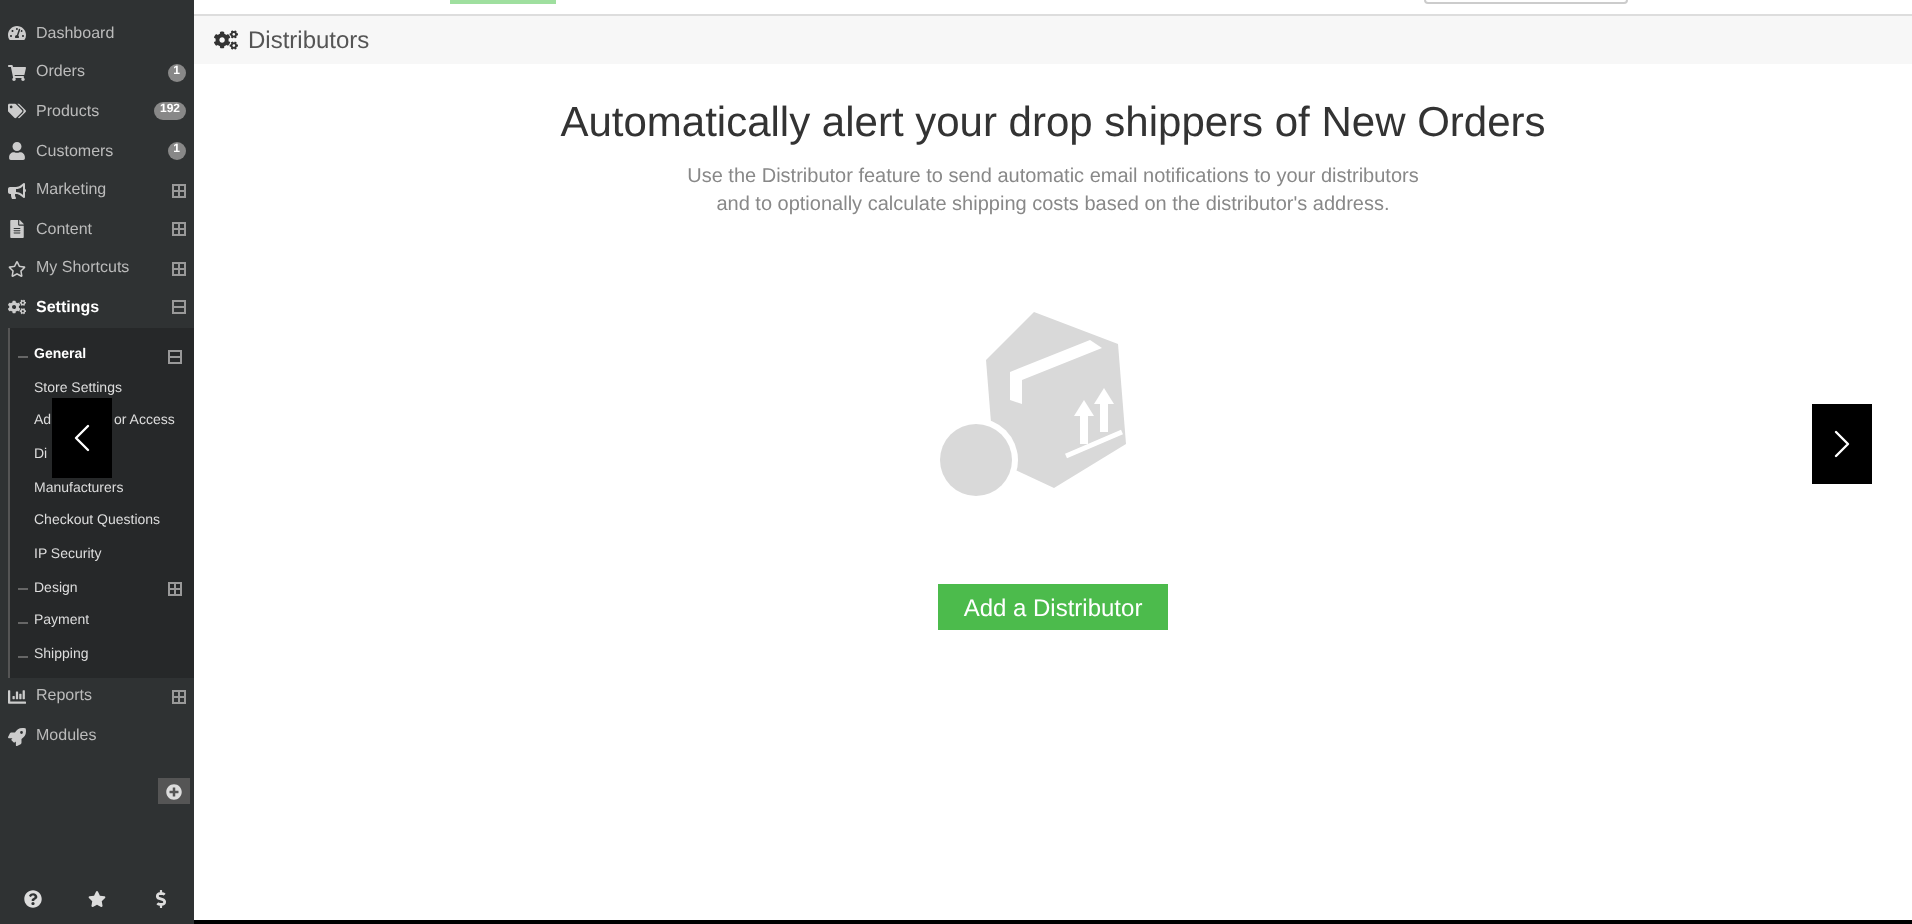  What do you see at coordinates (17, 736) in the screenshot?
I see `rocket-icon` at bounding box center [17, 736].